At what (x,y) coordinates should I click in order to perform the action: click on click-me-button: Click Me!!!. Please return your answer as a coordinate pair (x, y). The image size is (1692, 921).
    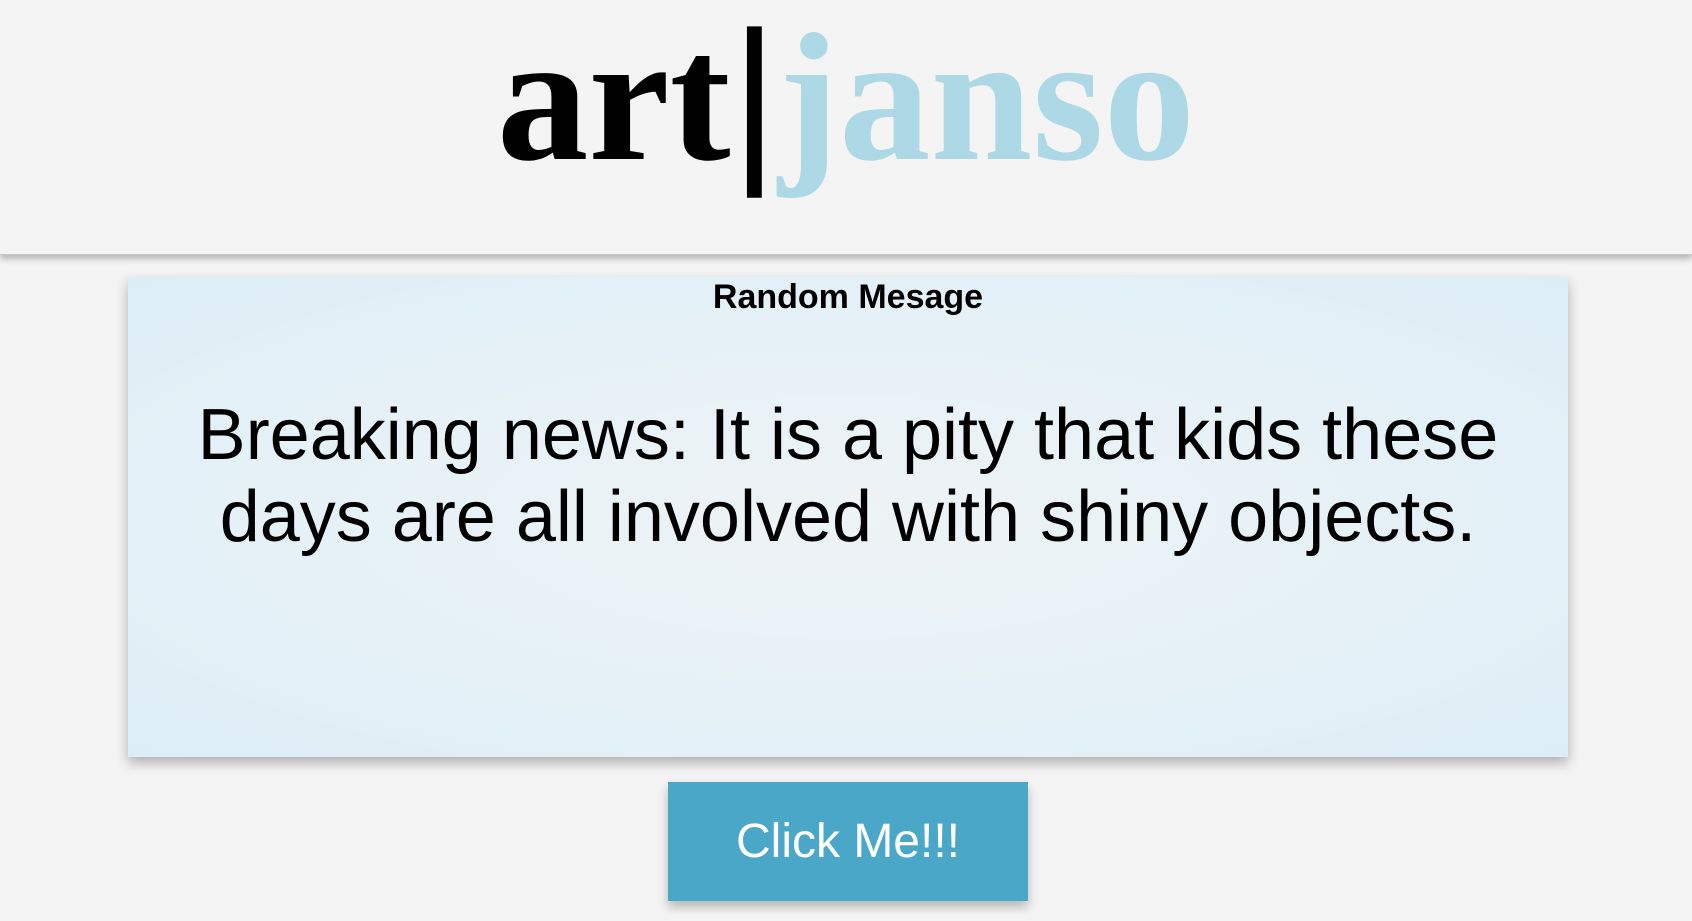
    Looking at the image, I should click on (848, 841).